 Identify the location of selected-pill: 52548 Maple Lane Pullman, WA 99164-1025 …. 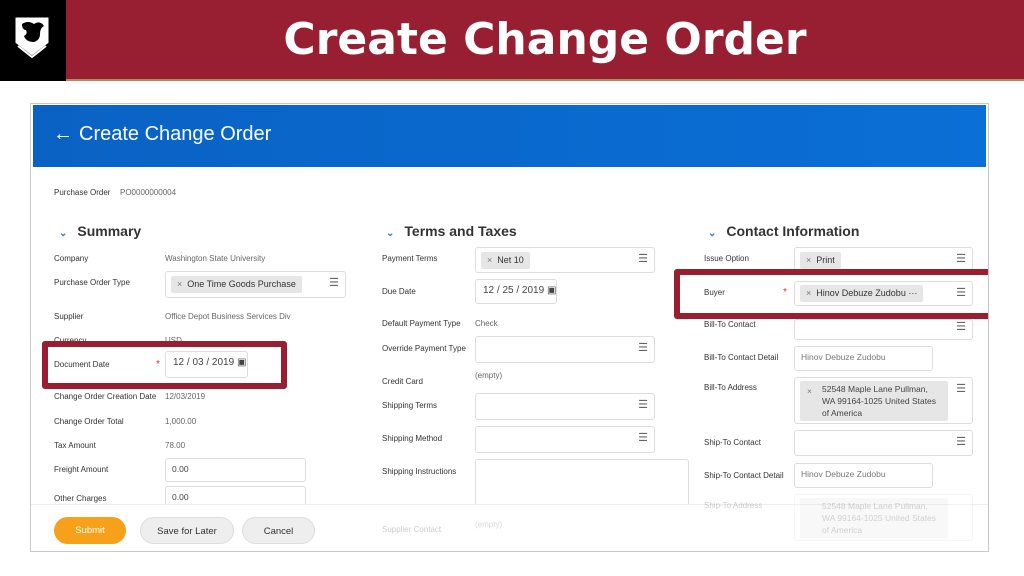
(874, 518).